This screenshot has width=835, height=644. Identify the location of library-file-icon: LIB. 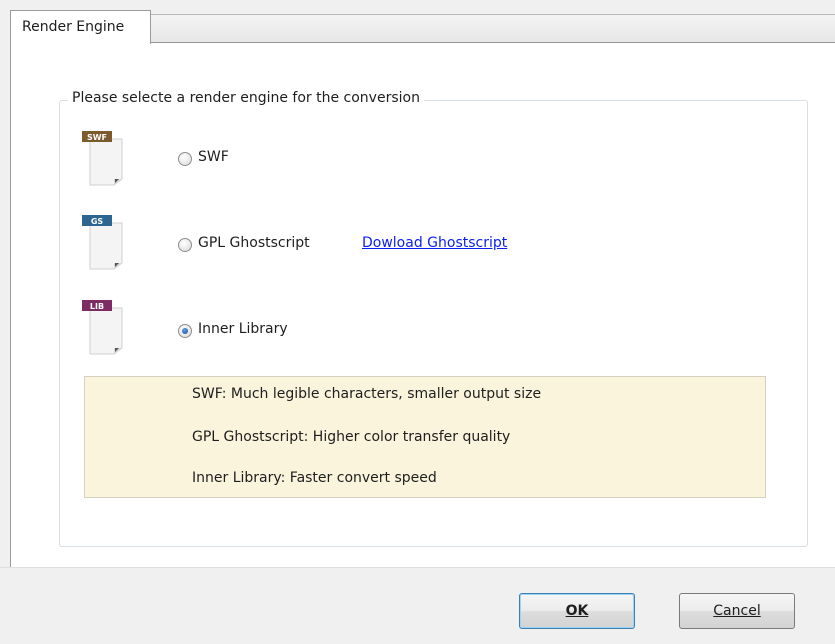
(104, 327).